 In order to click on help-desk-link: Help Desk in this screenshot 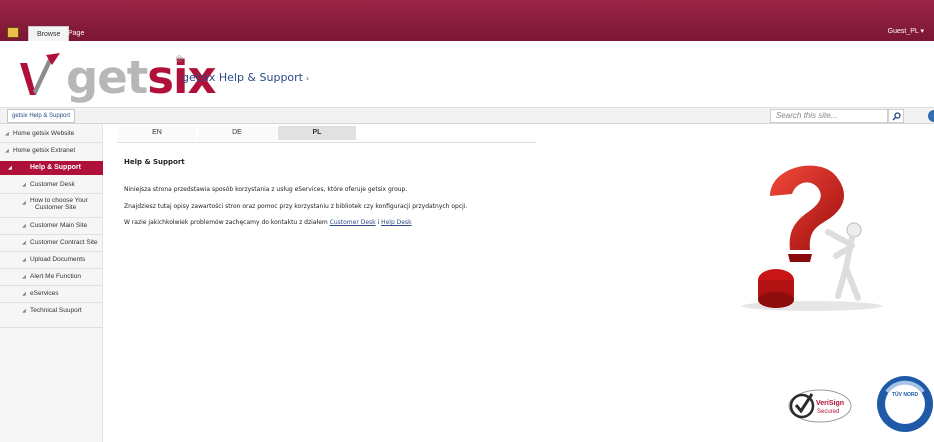, I will do `click(396, 222)`.